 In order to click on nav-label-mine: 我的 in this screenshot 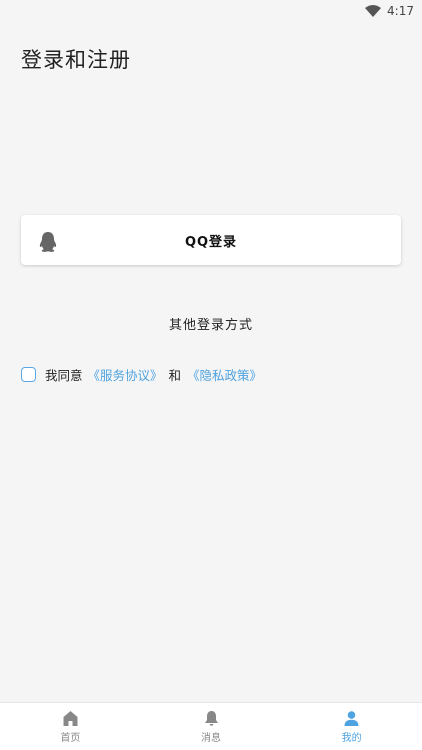, I will do `click(351, 738)`.